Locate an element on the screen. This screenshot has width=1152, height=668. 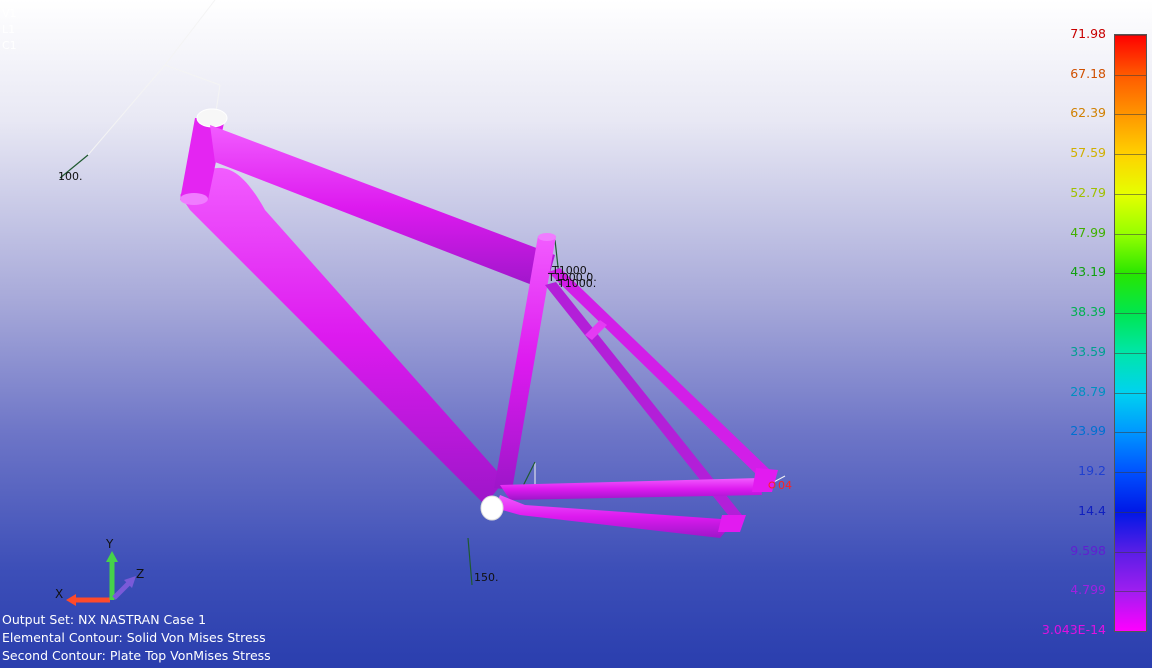
view-id-view: V1 is located at coordinates (9, 13).